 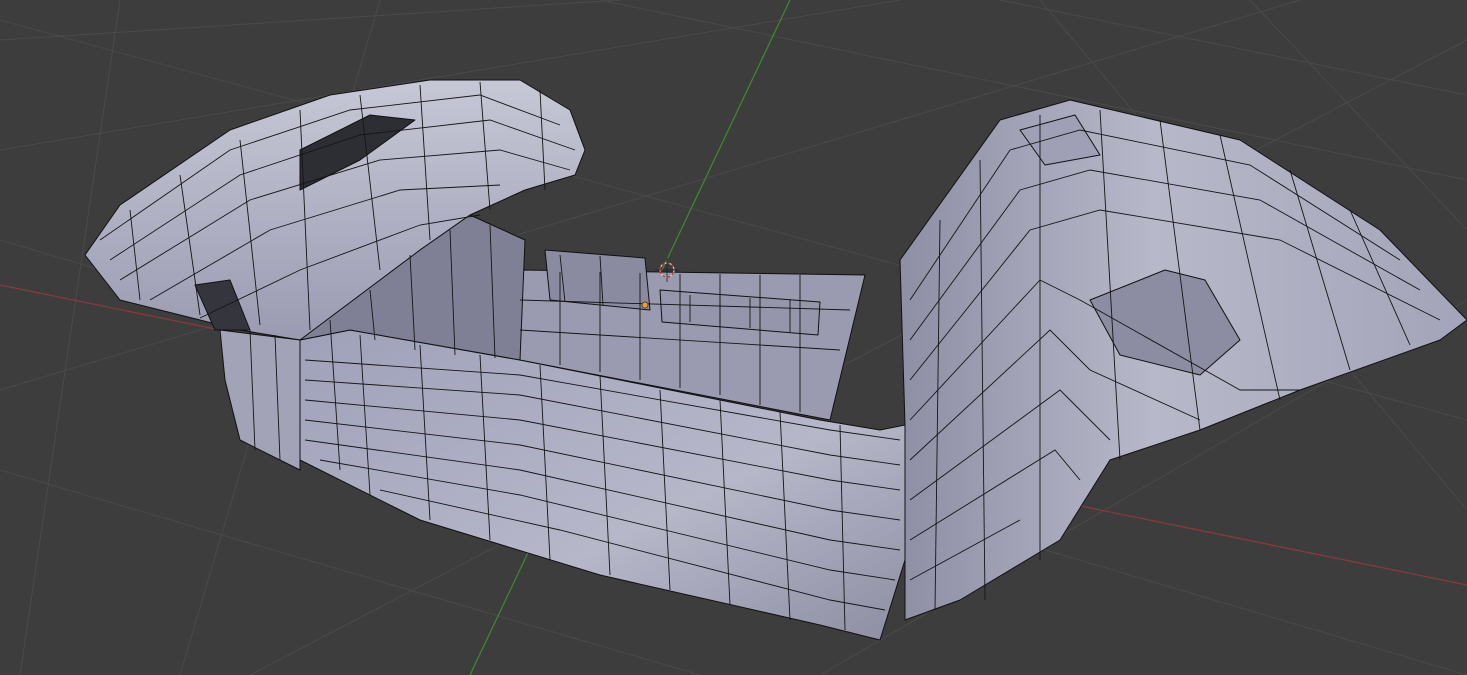 What do you see at coordinates (260, 400) in the screenshot?
I see `left-lower-panel` at bounding box center [260, 400].